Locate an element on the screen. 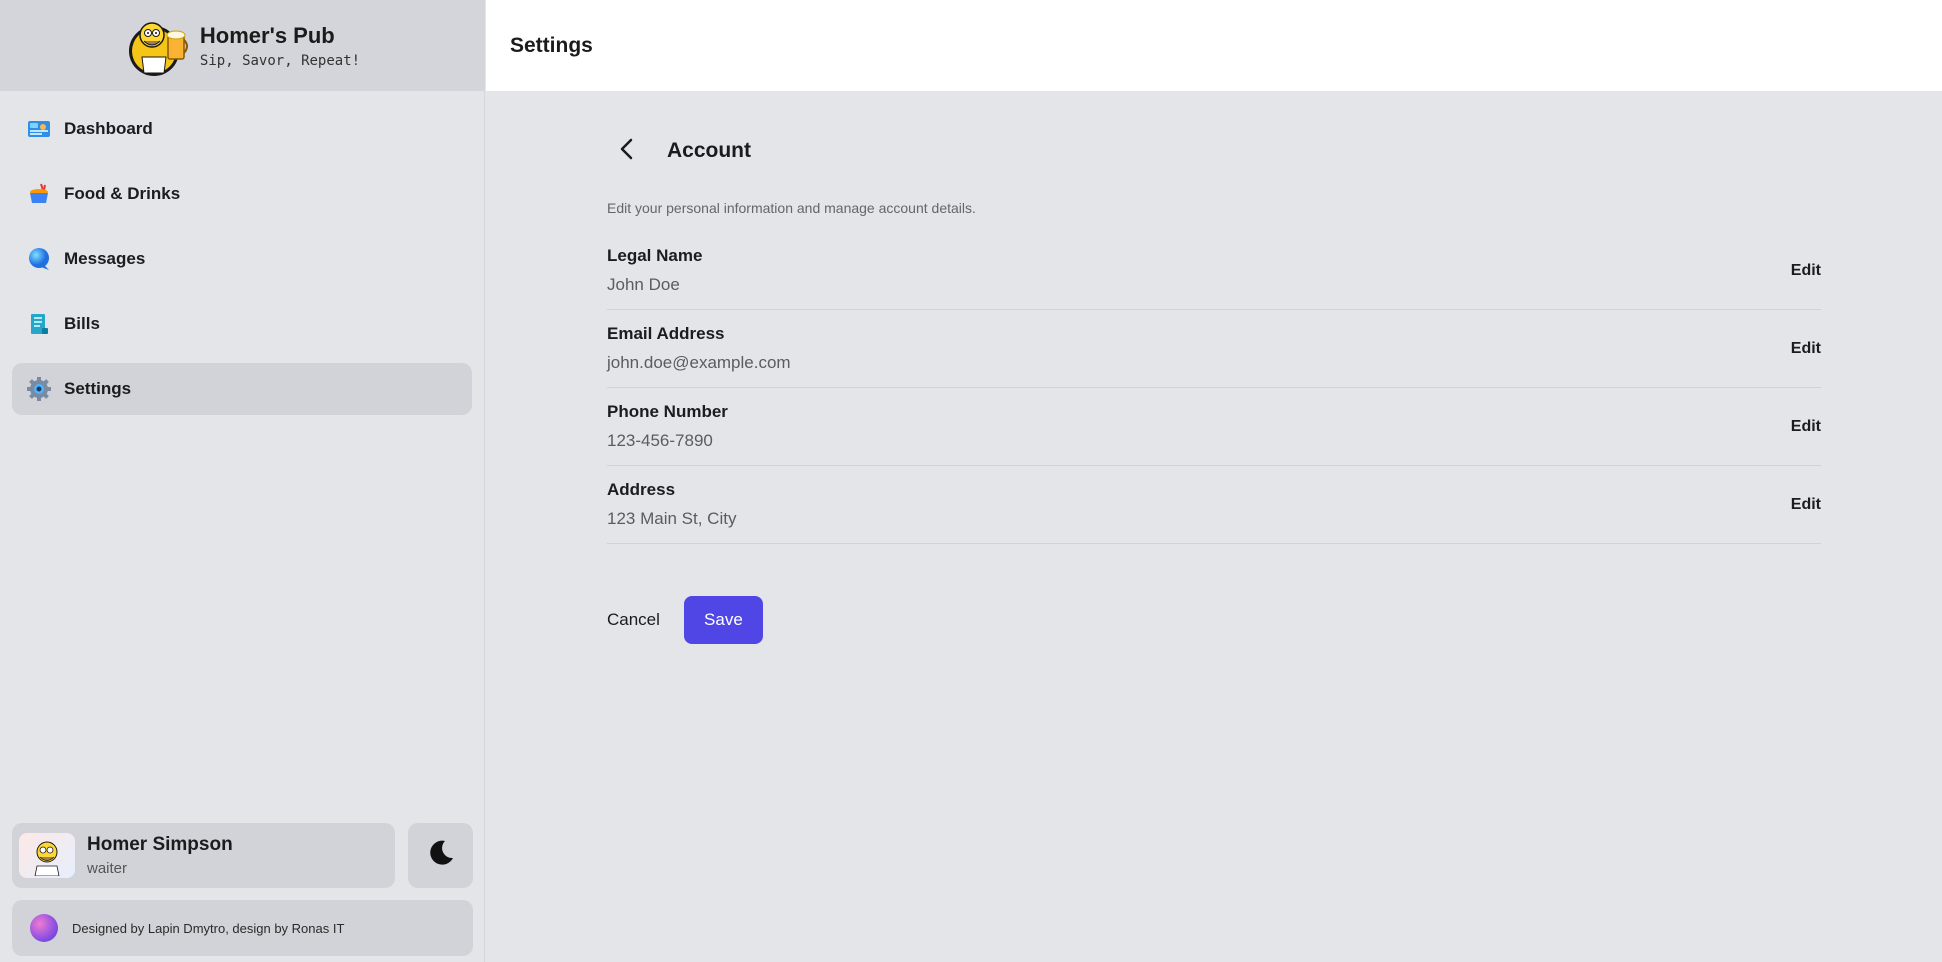  form-actions: Cancel Save is located at coordinates (1214, 620).